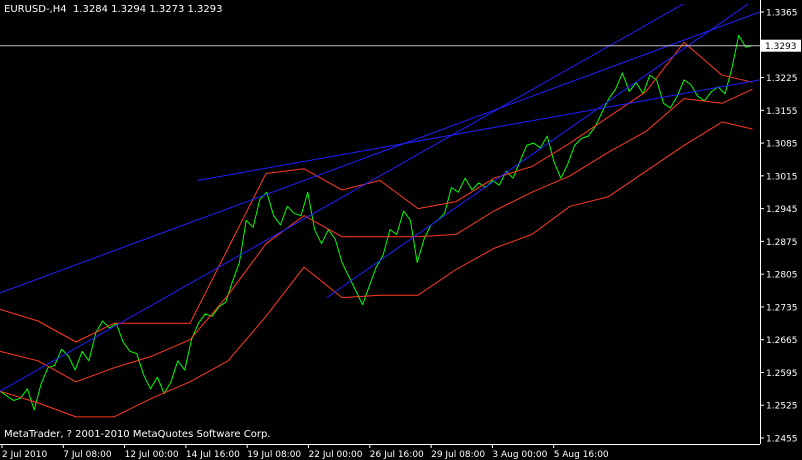  What do you see at coordinates (782, 374) in the screenshot?
I see `price-tick-label: 1.2595` at bounding box center [782, 374].